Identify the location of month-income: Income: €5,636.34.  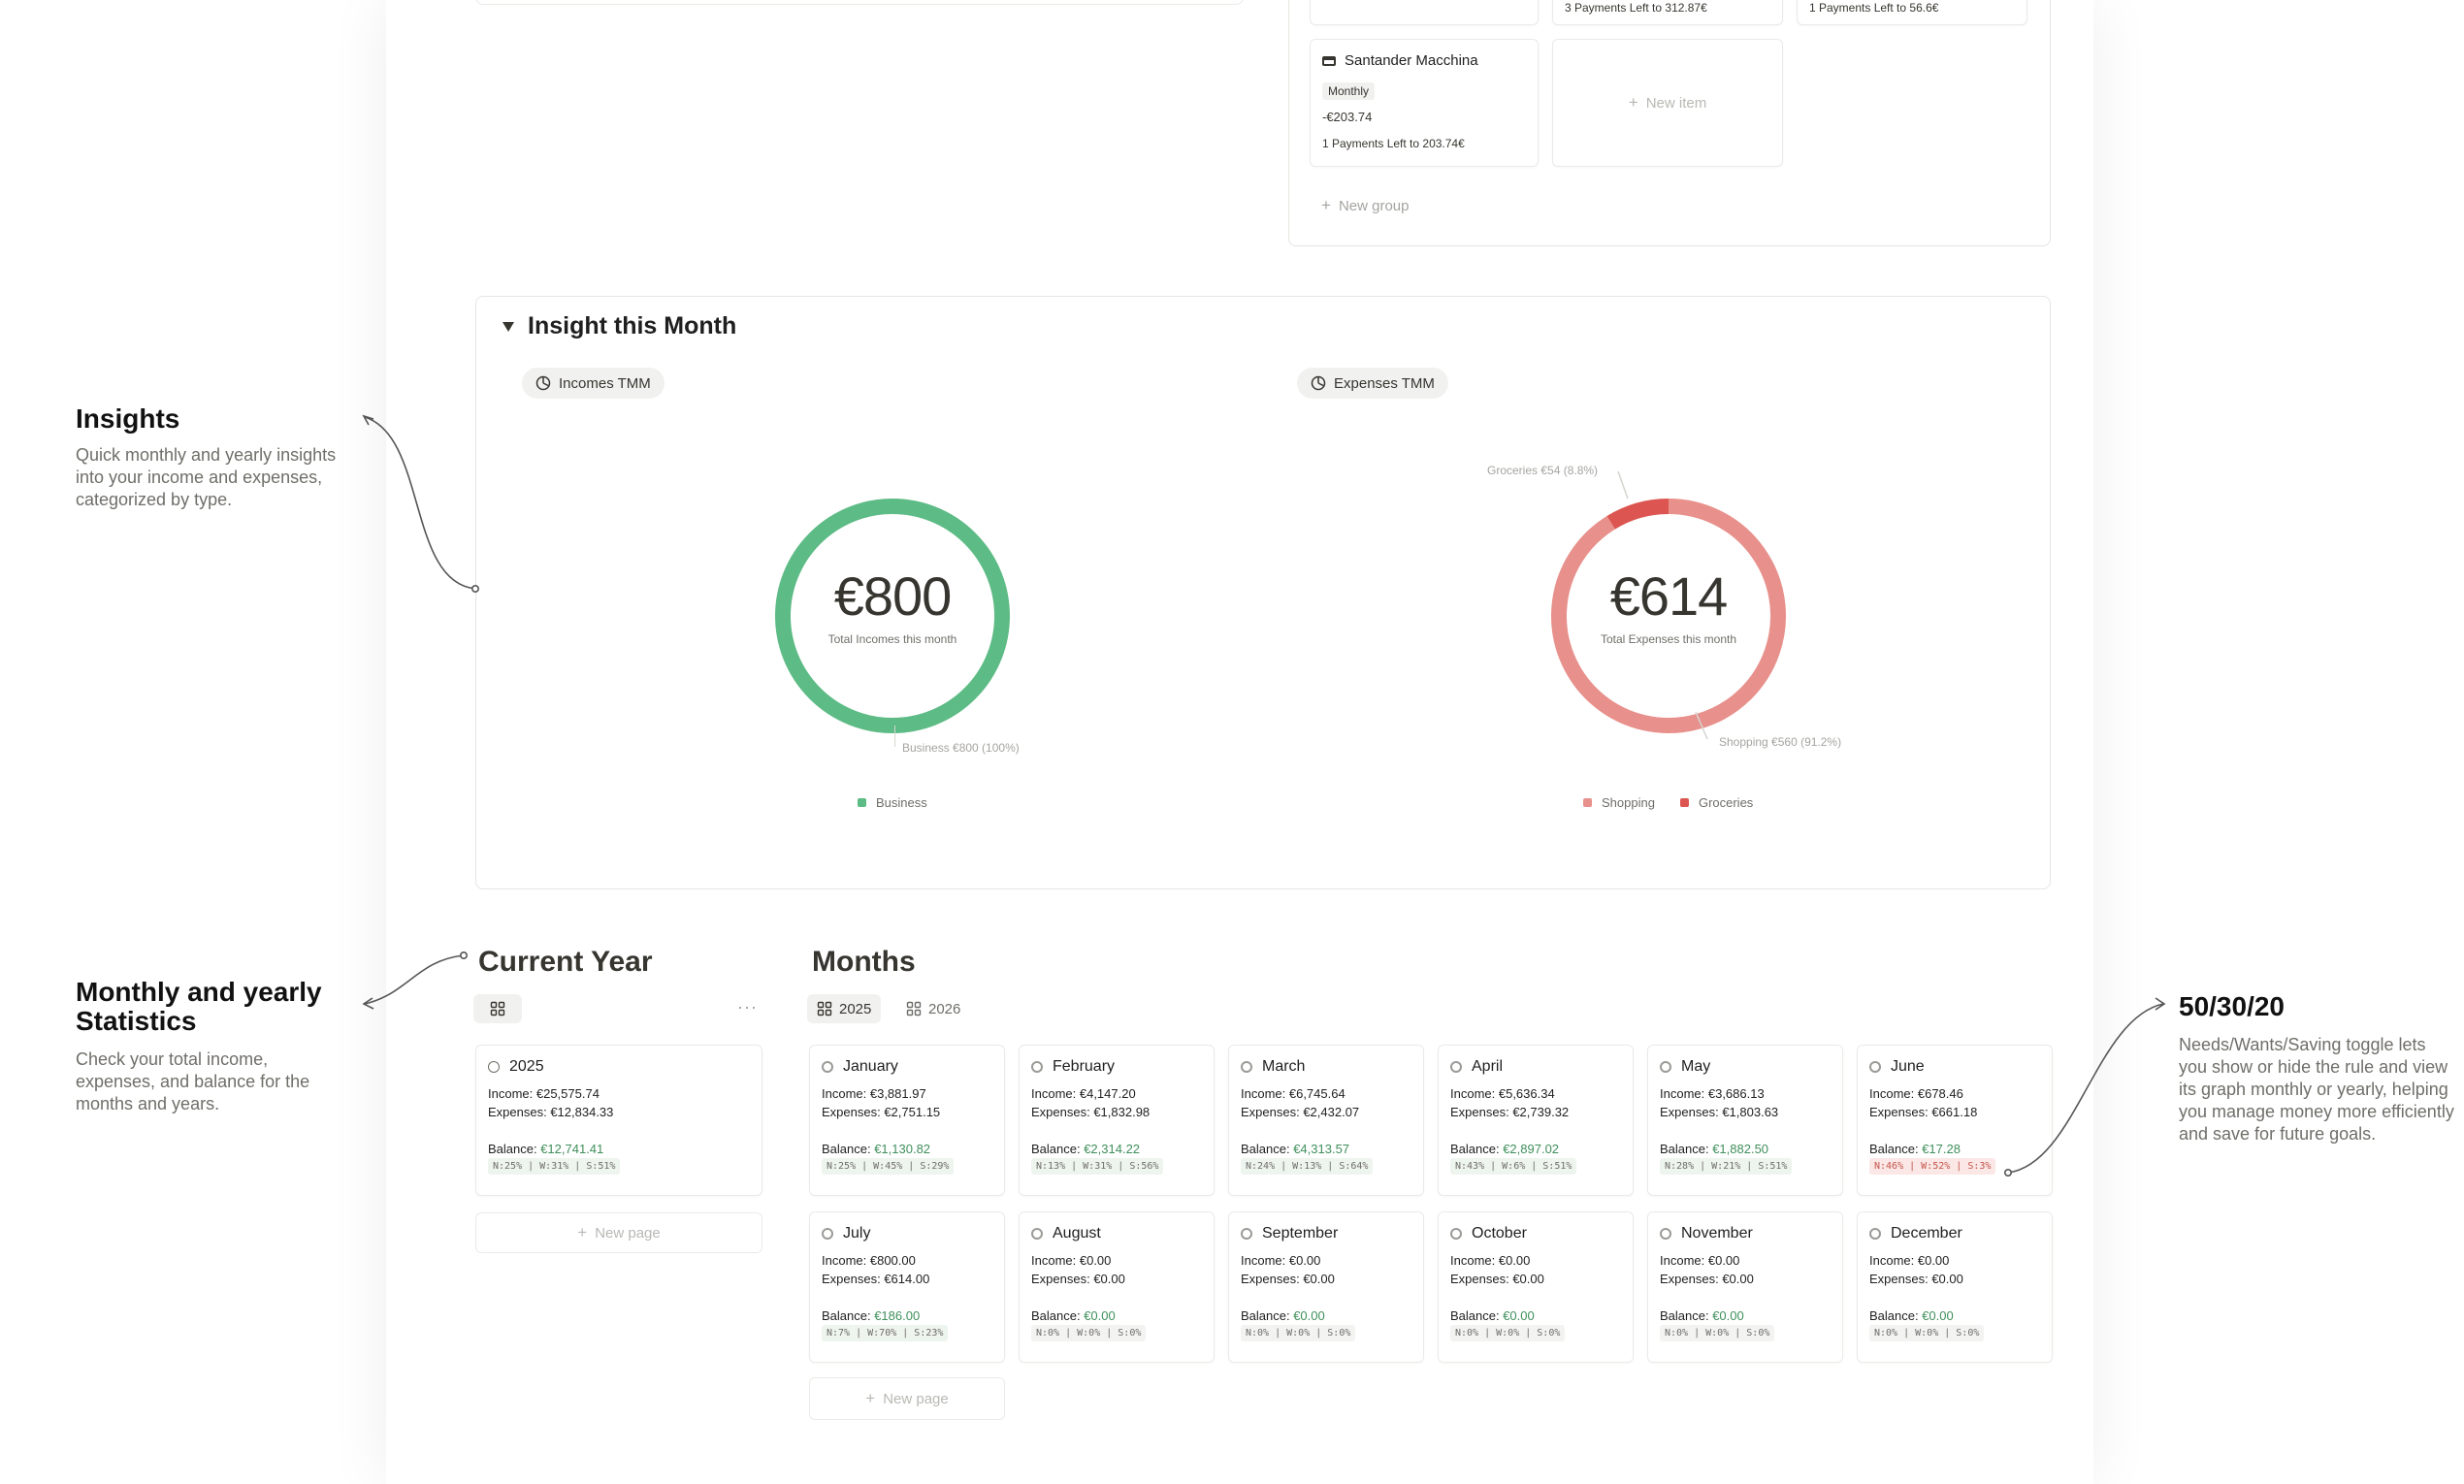
(1503, 1094).